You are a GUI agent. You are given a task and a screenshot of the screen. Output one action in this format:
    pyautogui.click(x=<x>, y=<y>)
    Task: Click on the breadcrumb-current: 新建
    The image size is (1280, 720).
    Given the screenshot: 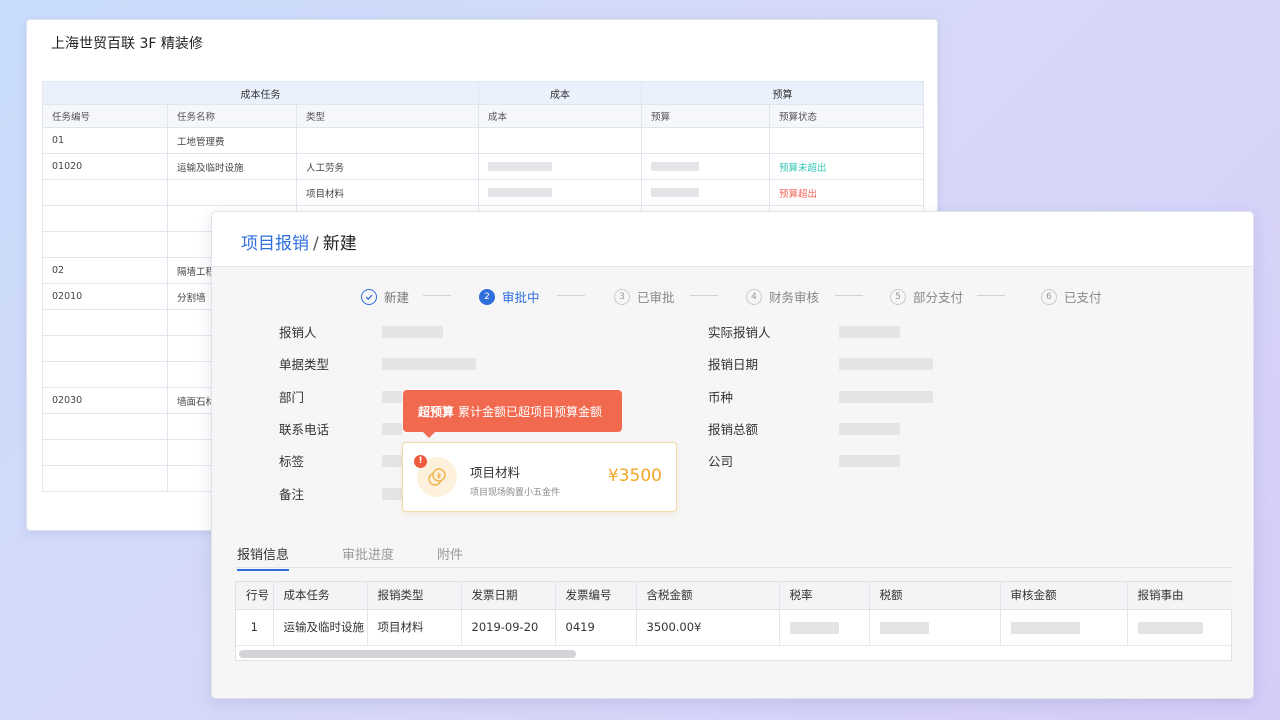 What is the action you would take?
    pyautogui.click(x=339, y=244)
    